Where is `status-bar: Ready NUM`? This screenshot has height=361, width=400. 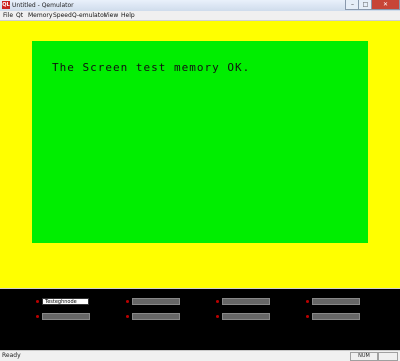
status-bar: Ready NUM is located at coordinates (200, 355).